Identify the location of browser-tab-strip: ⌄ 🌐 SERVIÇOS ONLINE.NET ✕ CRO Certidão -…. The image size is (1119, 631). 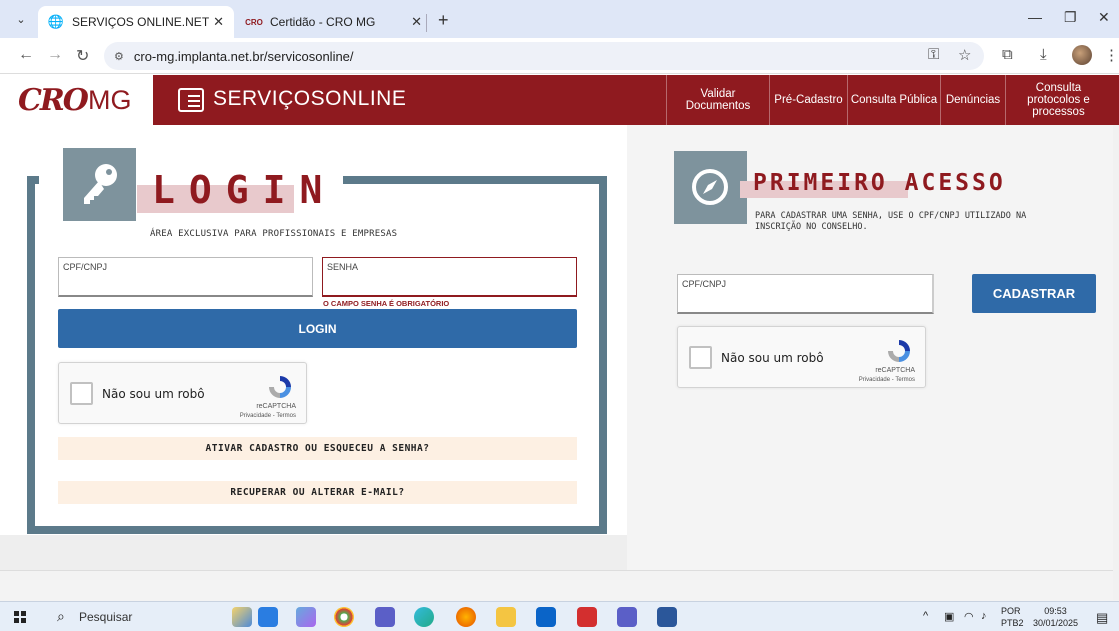
(559, 19).